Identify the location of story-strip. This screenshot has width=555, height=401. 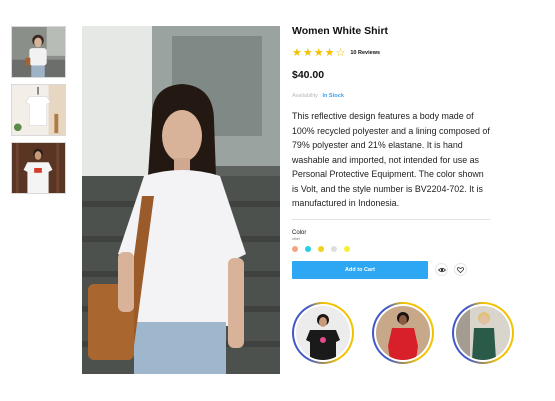
(412, 333).